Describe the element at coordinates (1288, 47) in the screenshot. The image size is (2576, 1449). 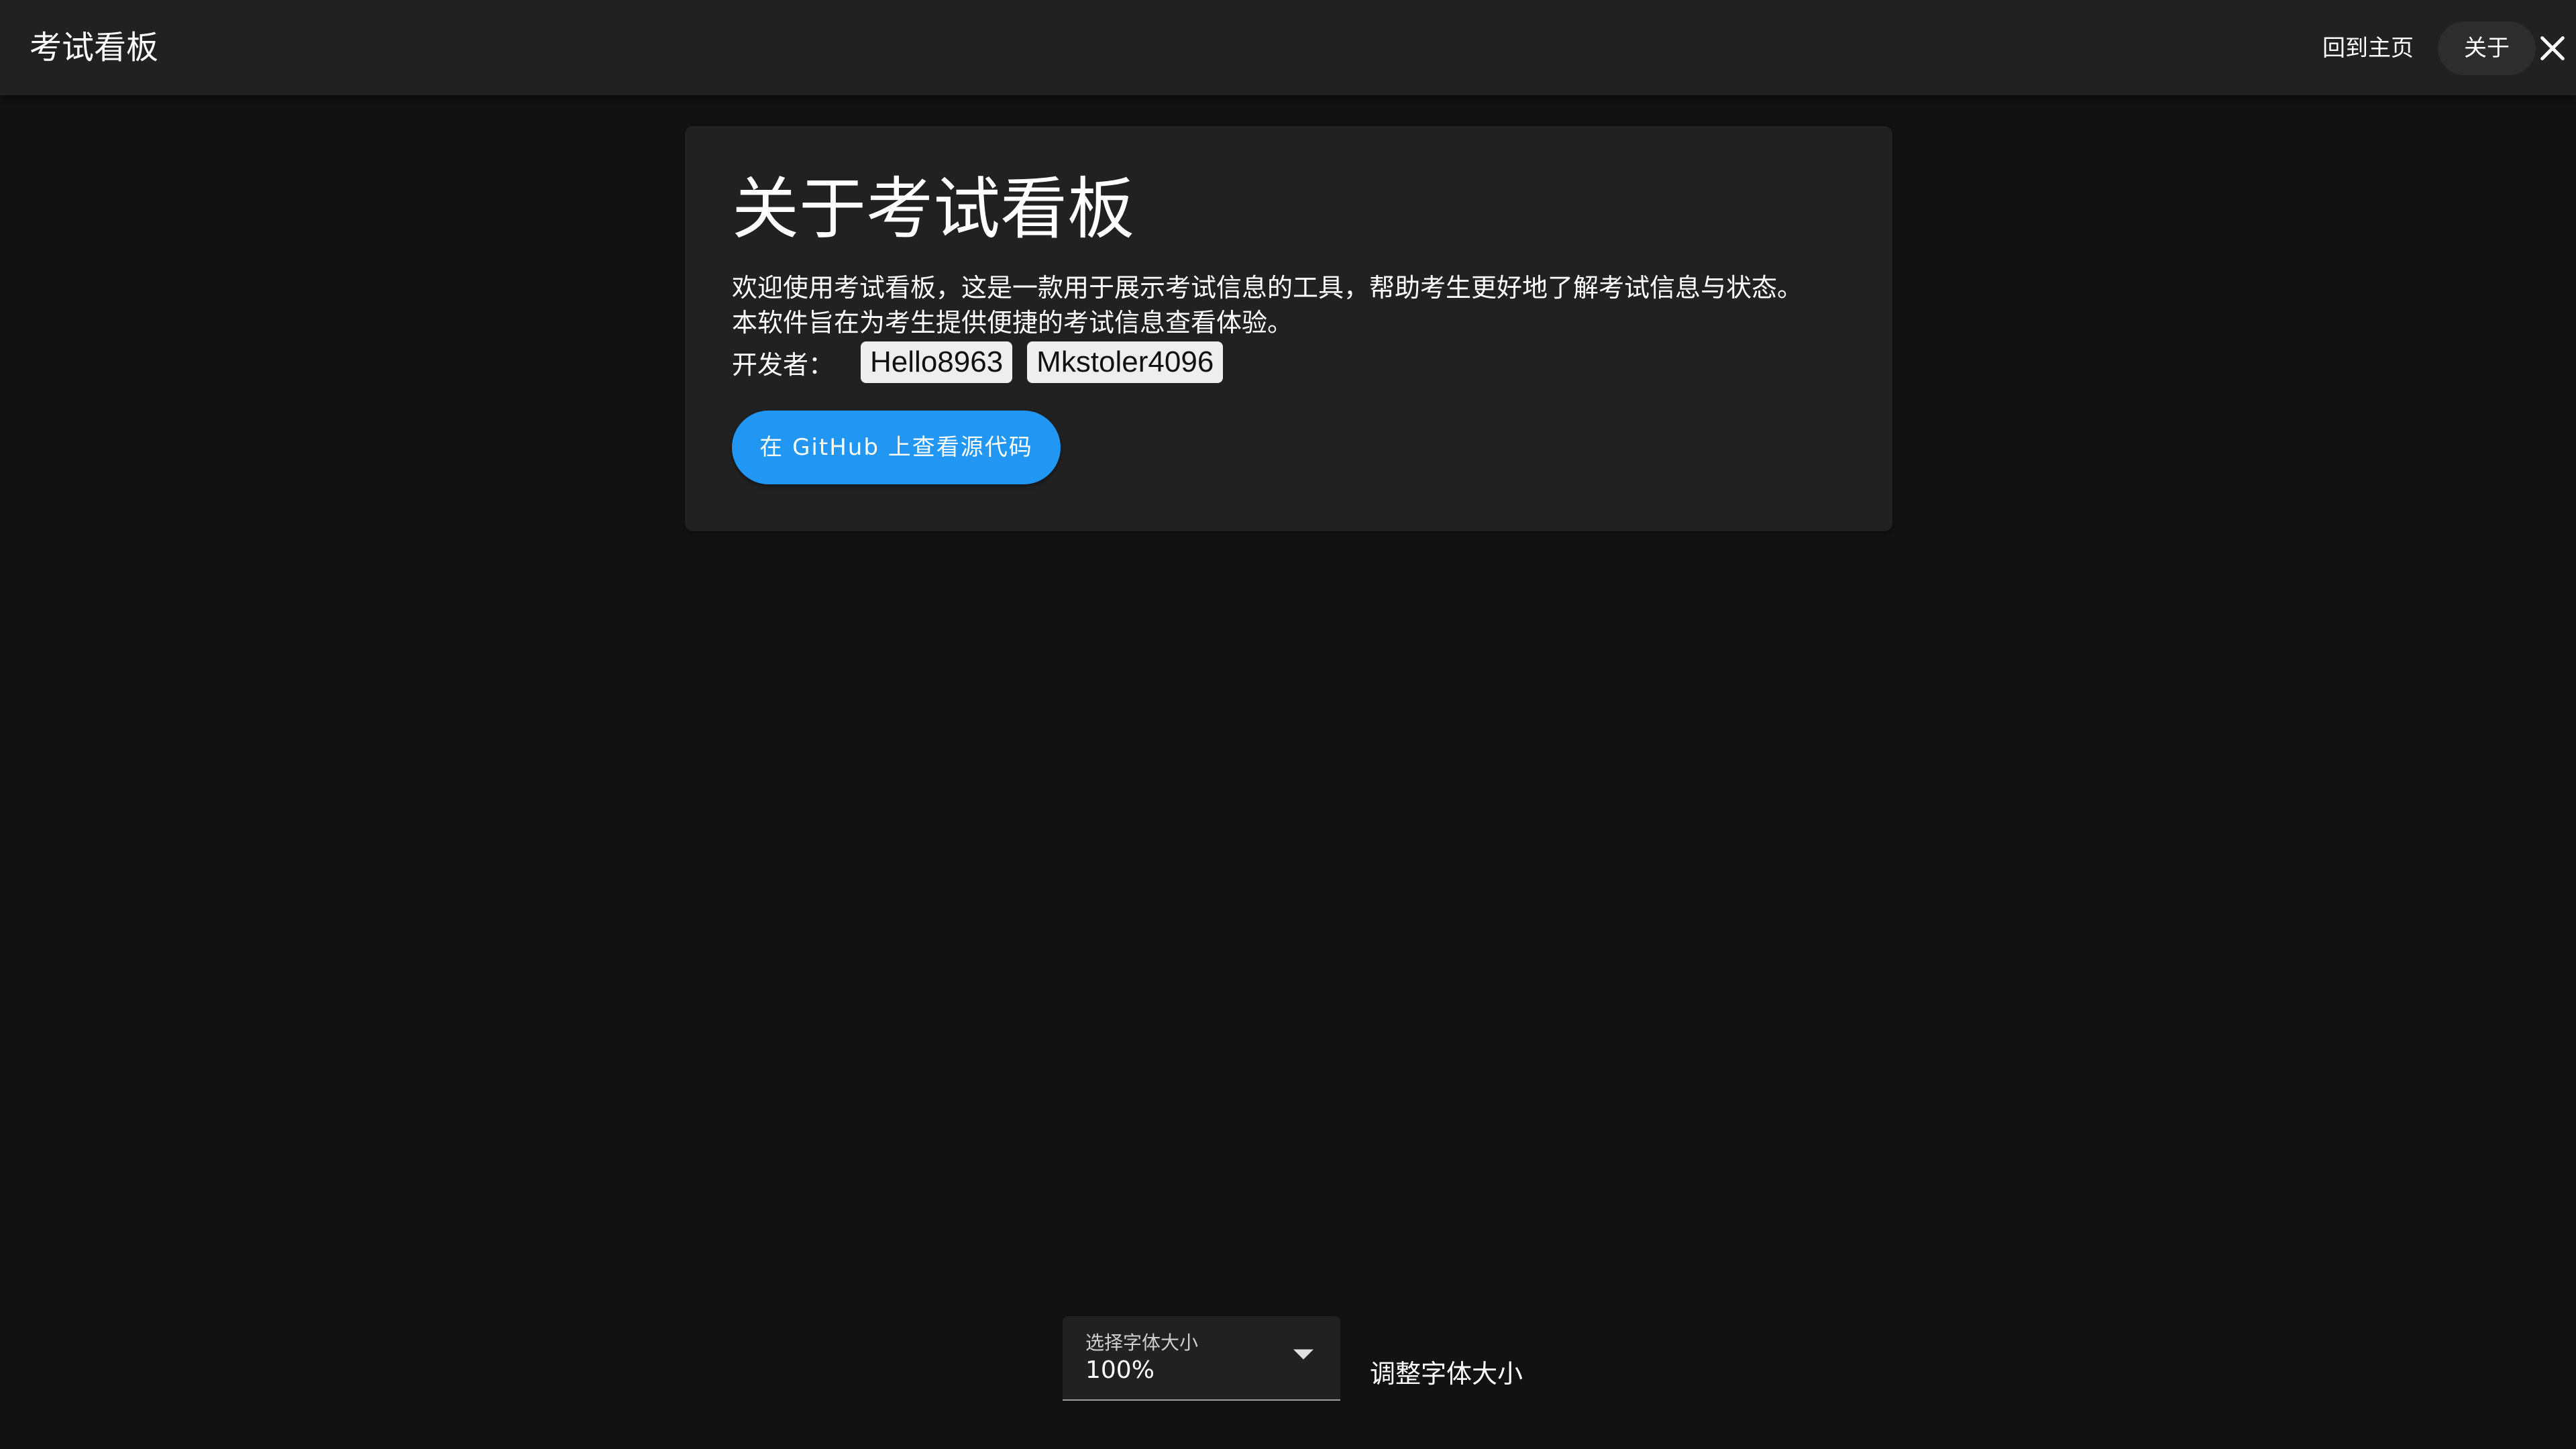
I see `app-bar: 考试看板 回到主页 关于` at that location.